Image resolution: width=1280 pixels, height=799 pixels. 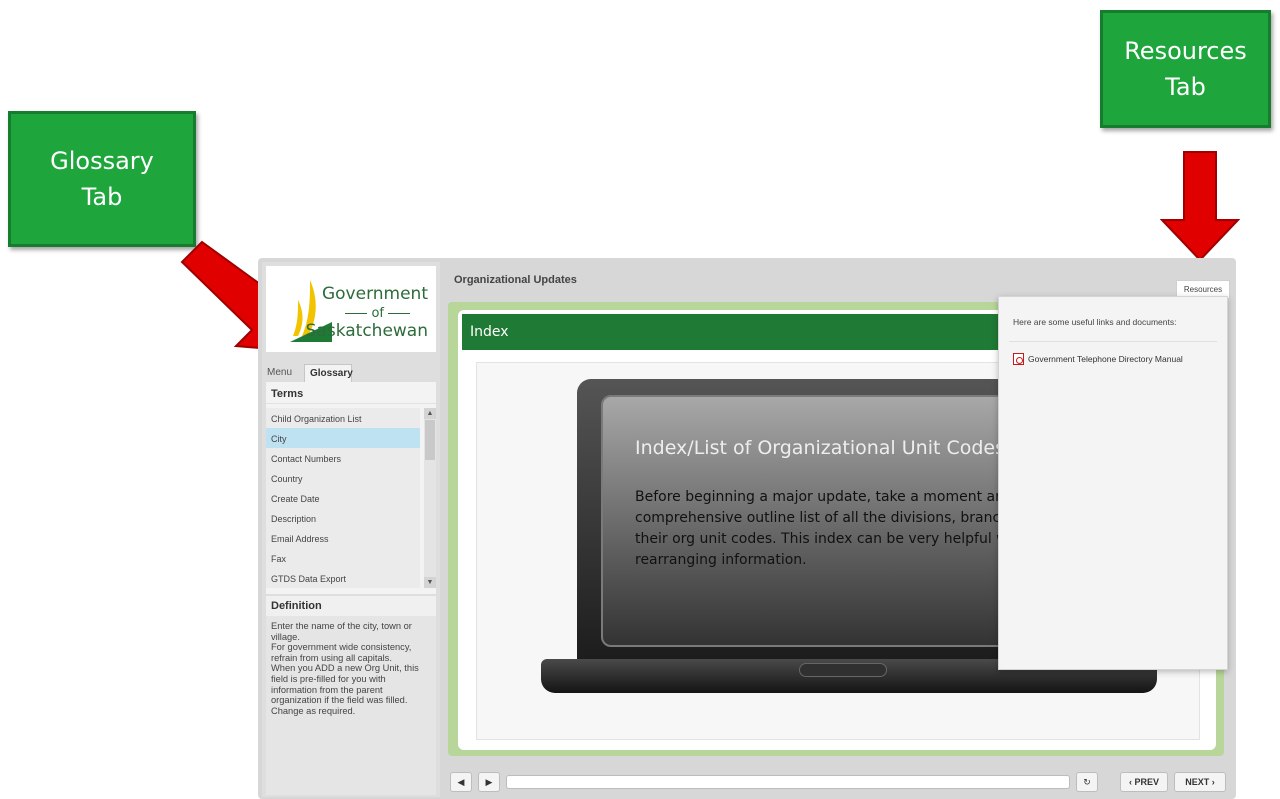 I want to click on terms-header: Terms, so click(x=351, y=393).